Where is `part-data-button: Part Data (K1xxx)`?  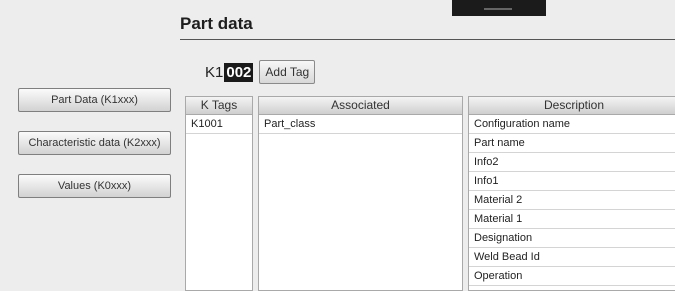 part-data-button: Part Data (K1xxx) is located at coordinates (94, 100).